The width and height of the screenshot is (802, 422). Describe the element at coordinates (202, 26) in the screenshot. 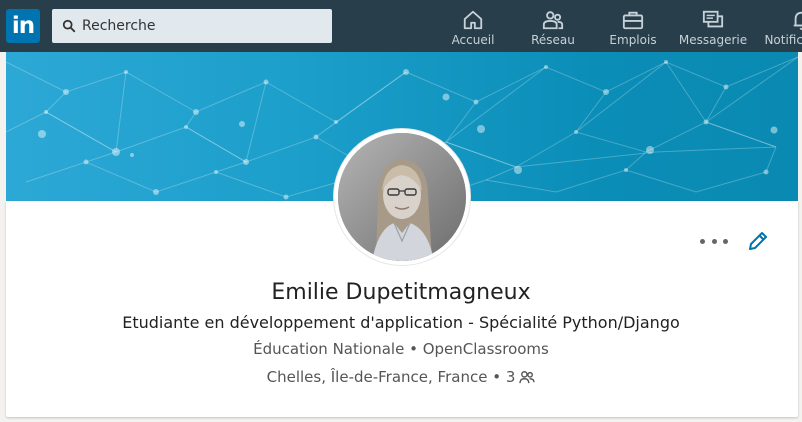

I see `search-input` at that location.